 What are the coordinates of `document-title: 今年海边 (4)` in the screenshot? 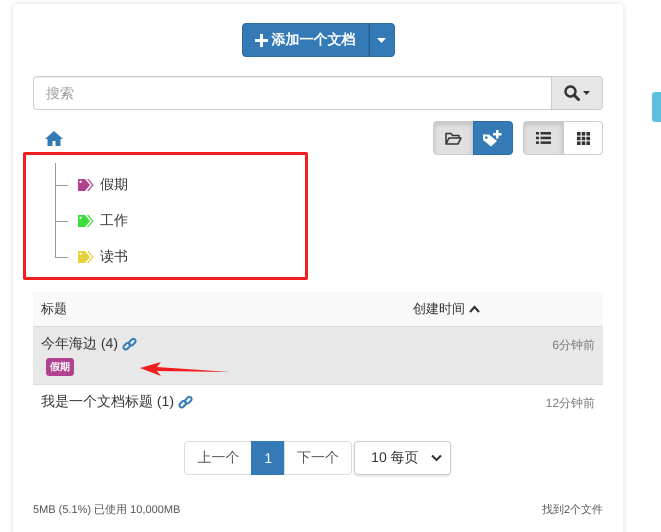 It's located at (79, 344).